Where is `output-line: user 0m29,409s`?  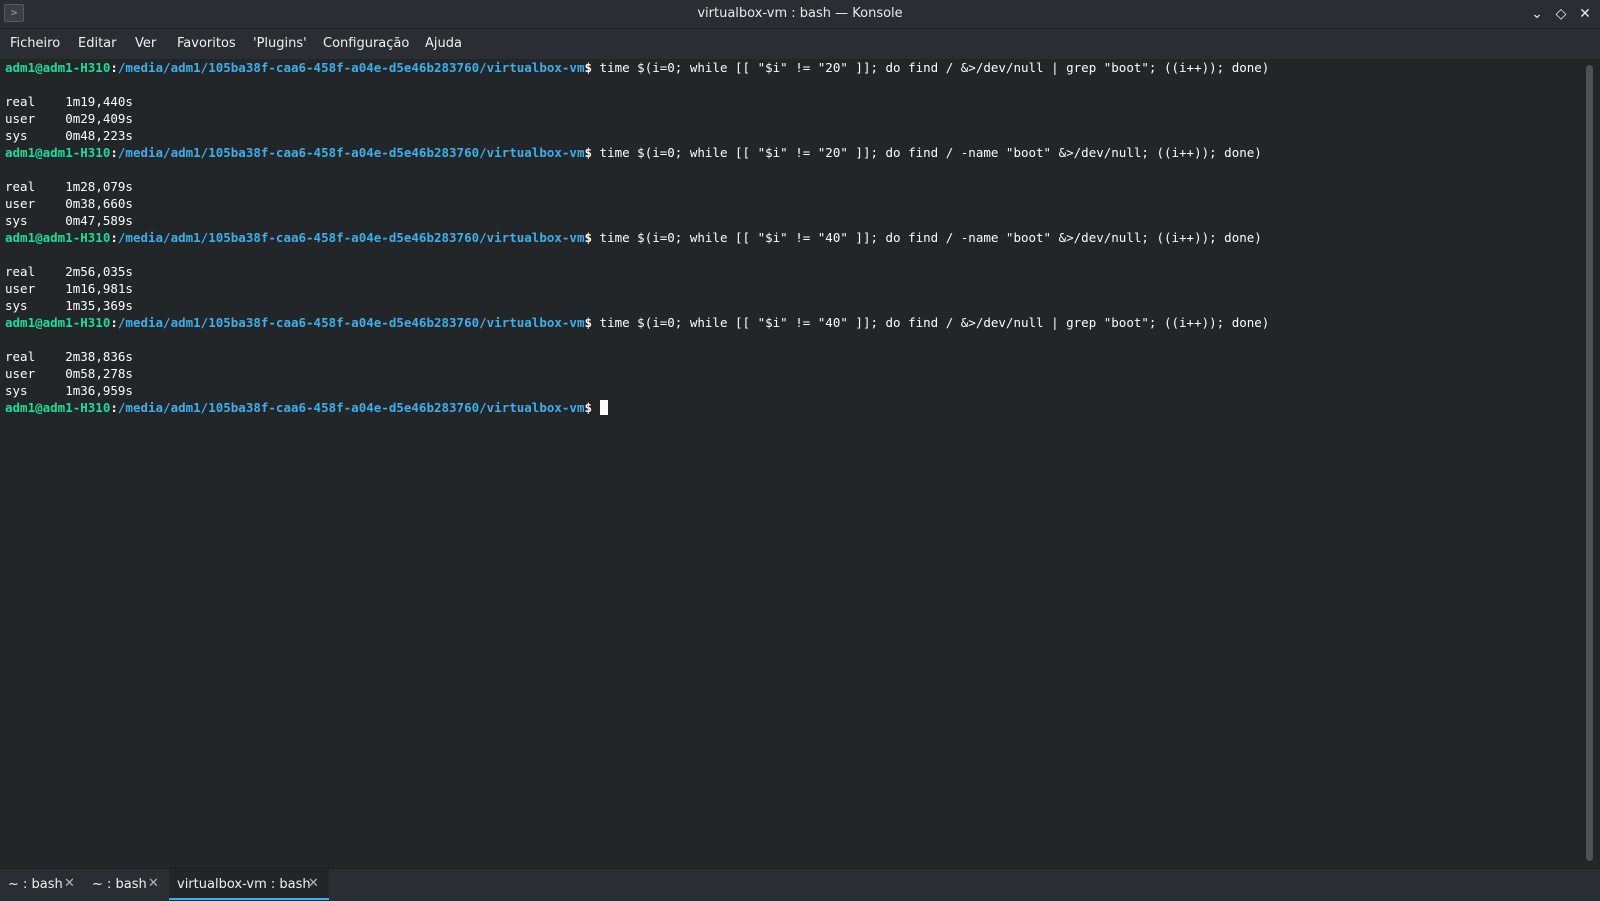
output-line: user 0m29,409s is located at coordinates (69, 118).